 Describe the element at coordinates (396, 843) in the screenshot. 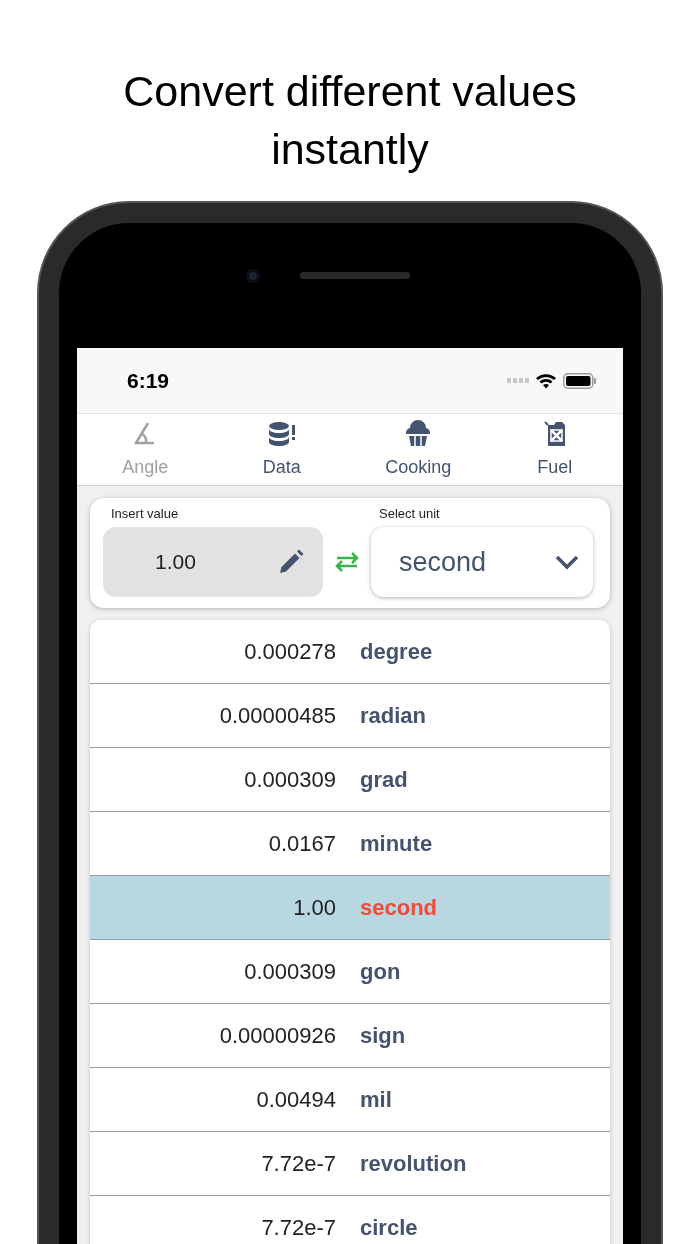

I see `unit-name: minute` at that location.